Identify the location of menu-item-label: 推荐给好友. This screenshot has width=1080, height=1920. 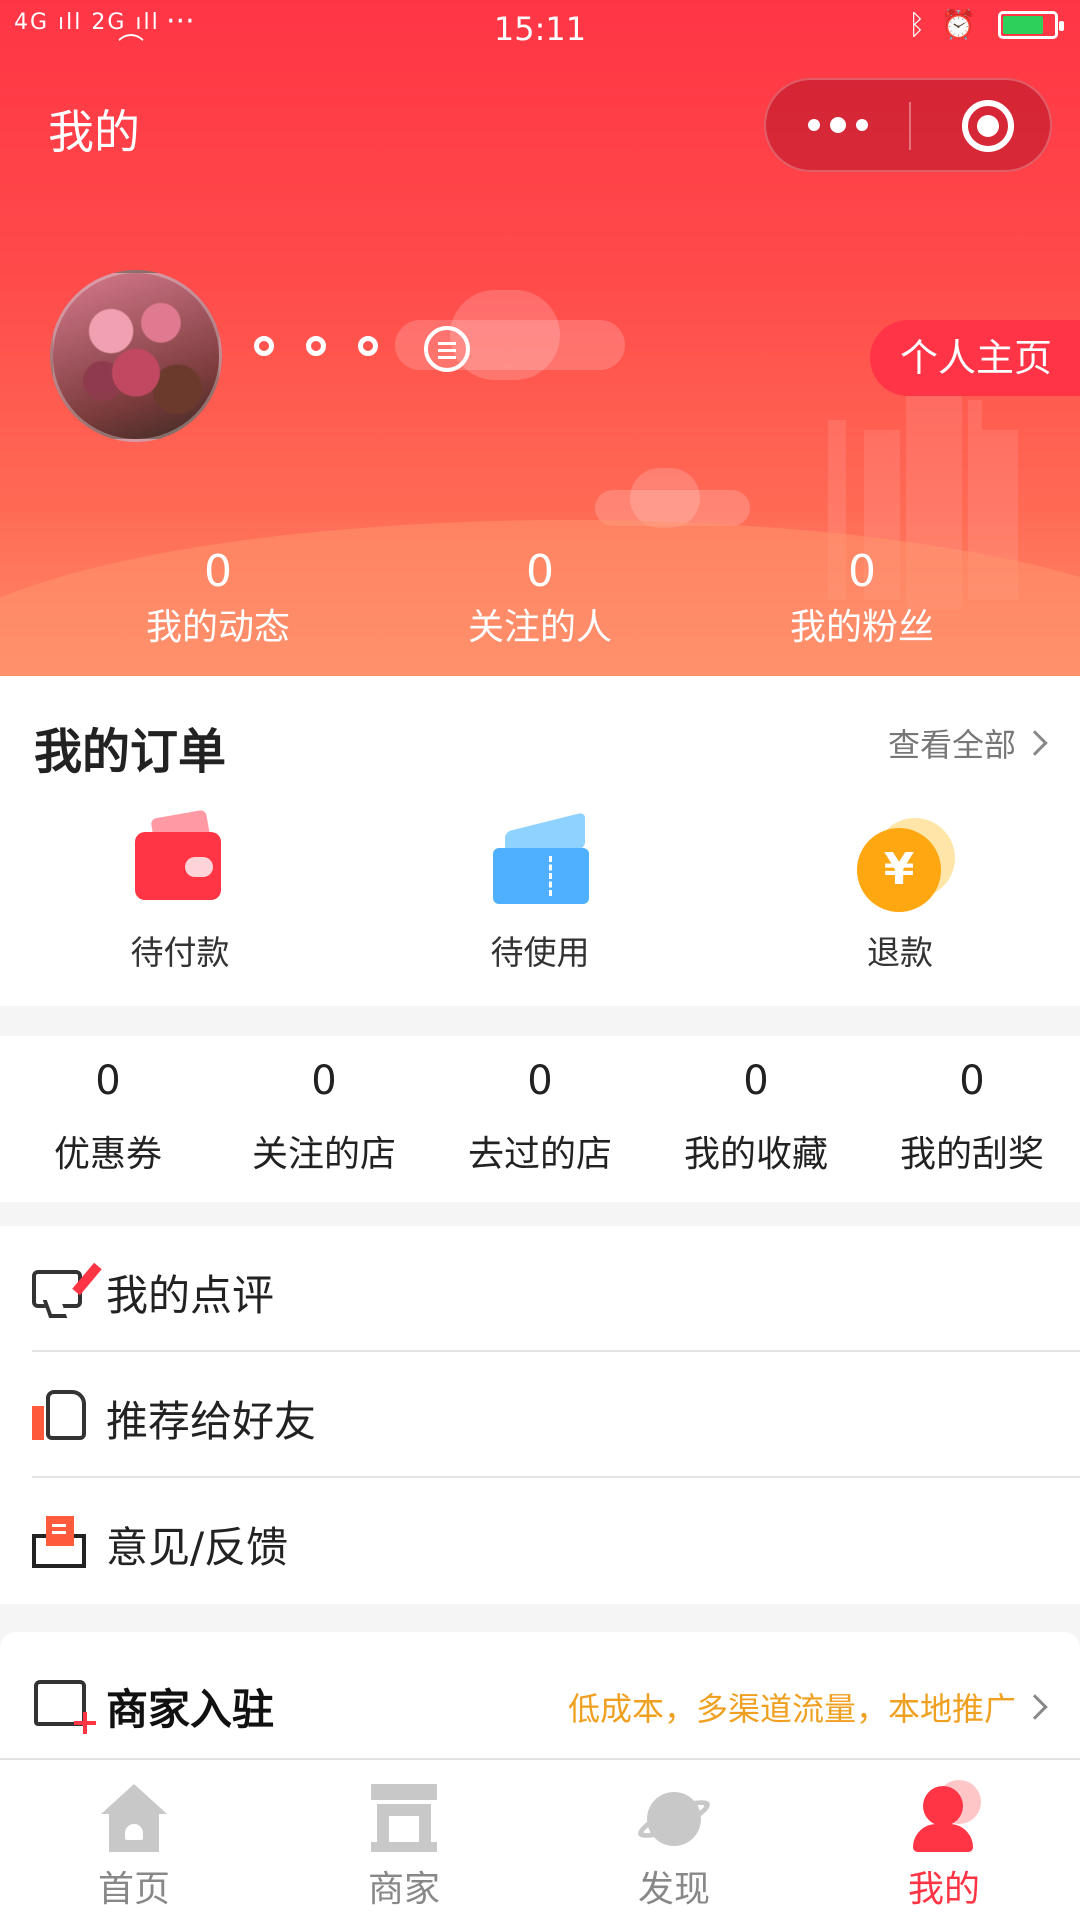
(211, 1421).